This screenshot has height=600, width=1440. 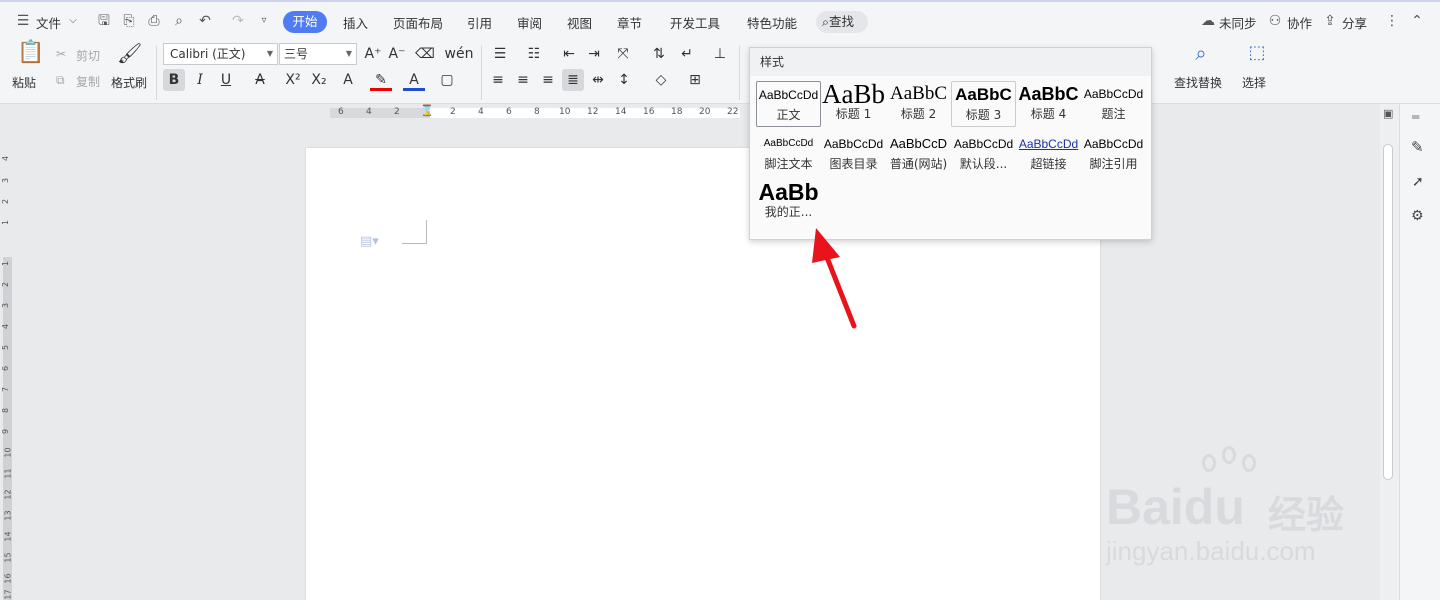 I want to click on paste-button: 粘贴, so click(x=24, y=82).